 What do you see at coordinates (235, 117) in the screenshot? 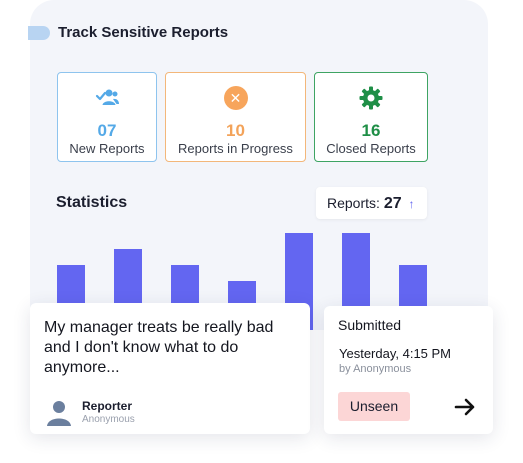
I see `progress-reports-card: ✕ 10 Reports in Progress` at bounding box center [235, 117].